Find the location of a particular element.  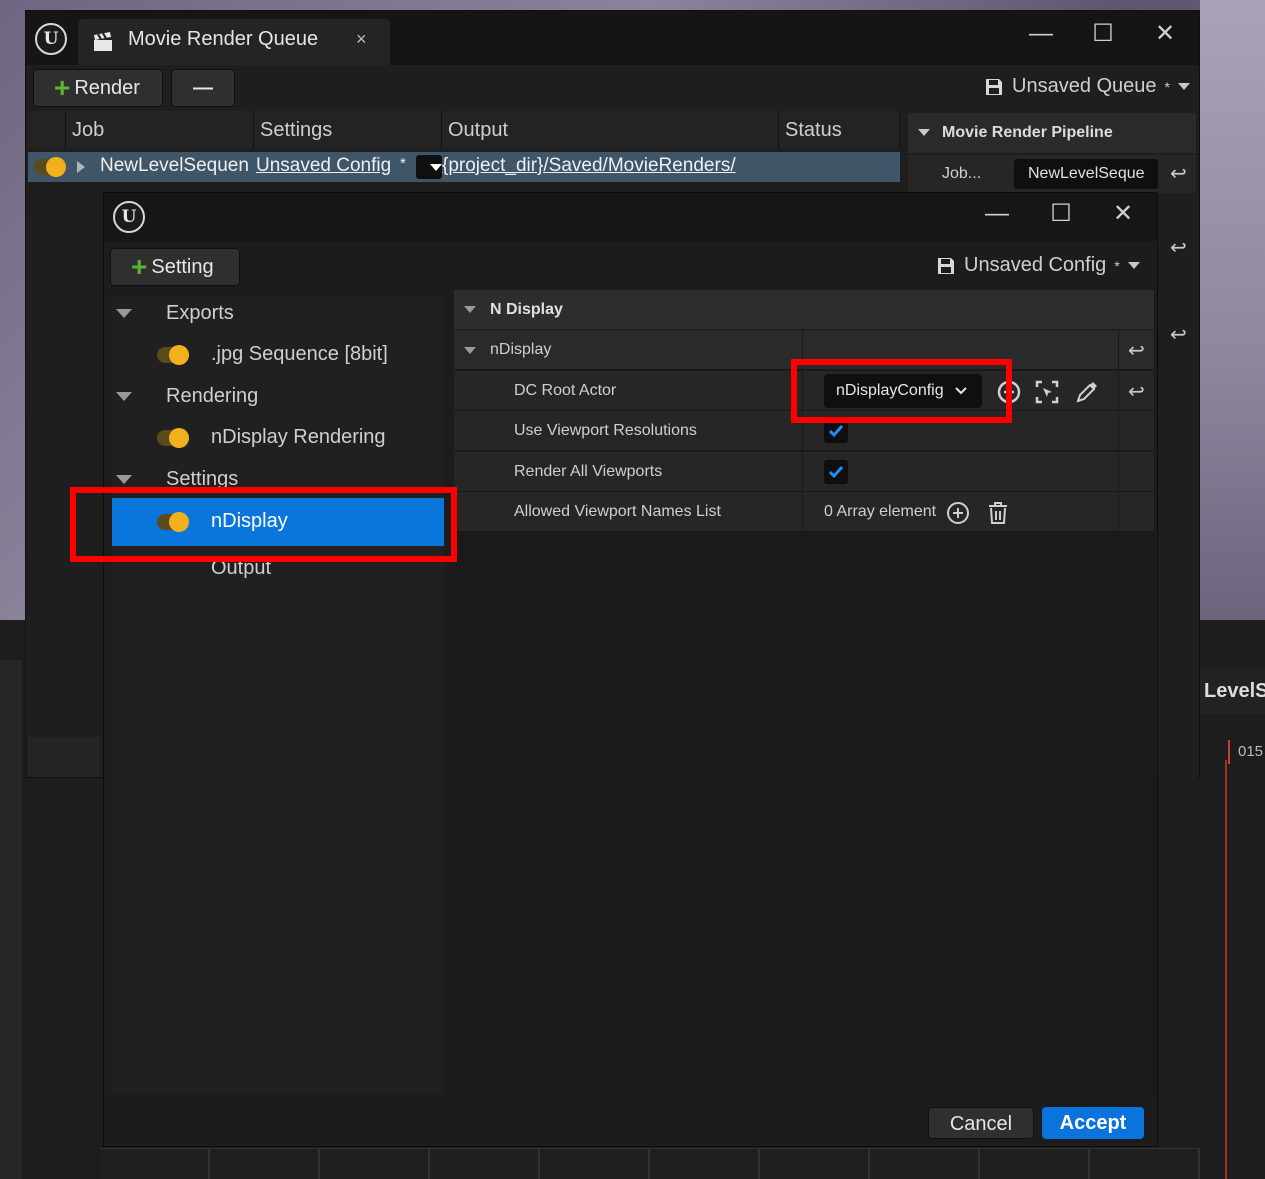

job-name: NewLevelSequen is located at coordinates (174, 165).